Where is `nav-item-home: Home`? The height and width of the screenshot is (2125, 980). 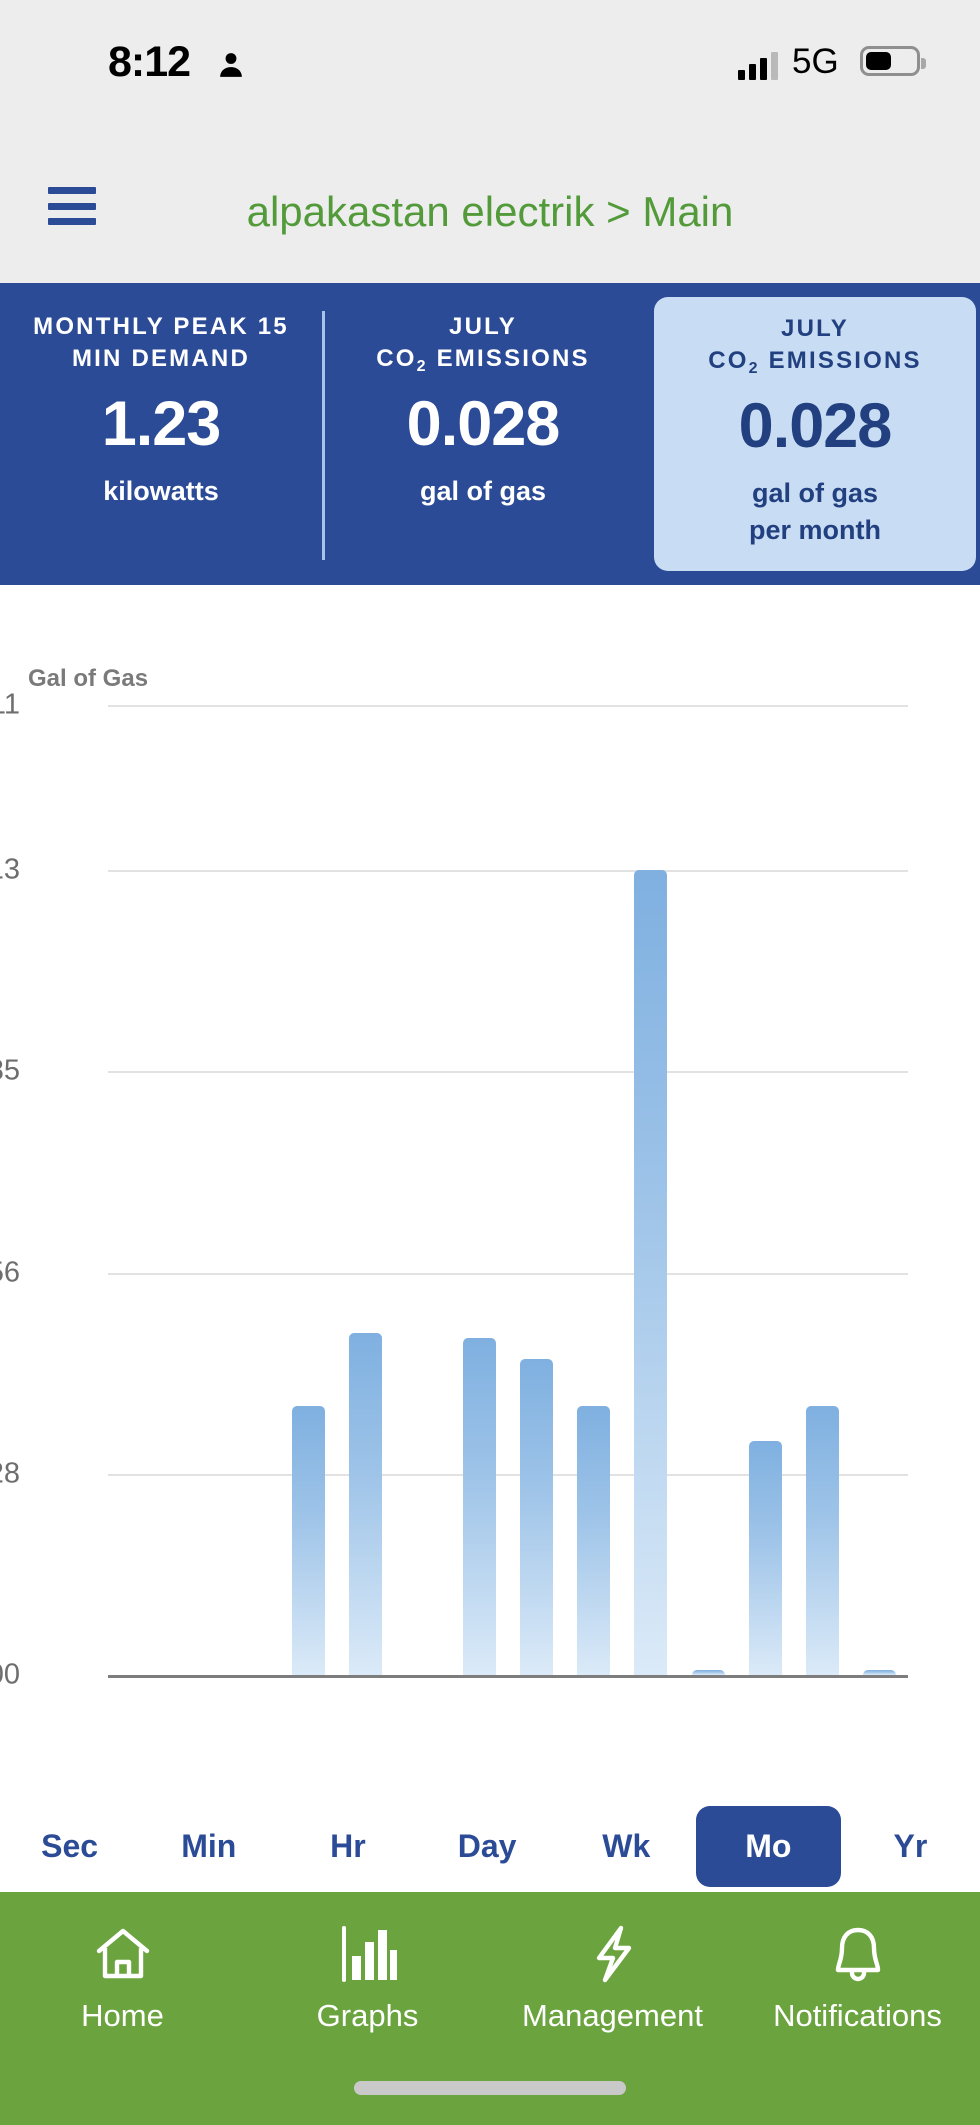 nav-item-home: Home is located at coordinates (122, 1978).